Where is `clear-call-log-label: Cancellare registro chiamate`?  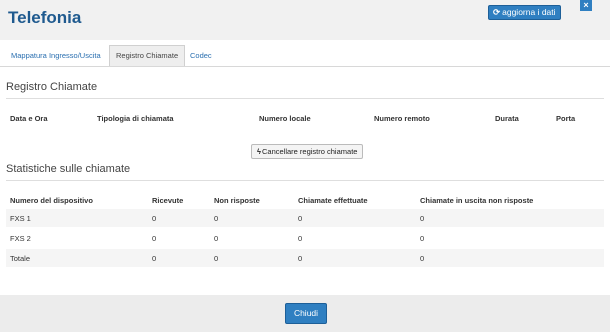
clear-call-log-label: Cancellare registro chiamate is located at coordinates (309, 151).